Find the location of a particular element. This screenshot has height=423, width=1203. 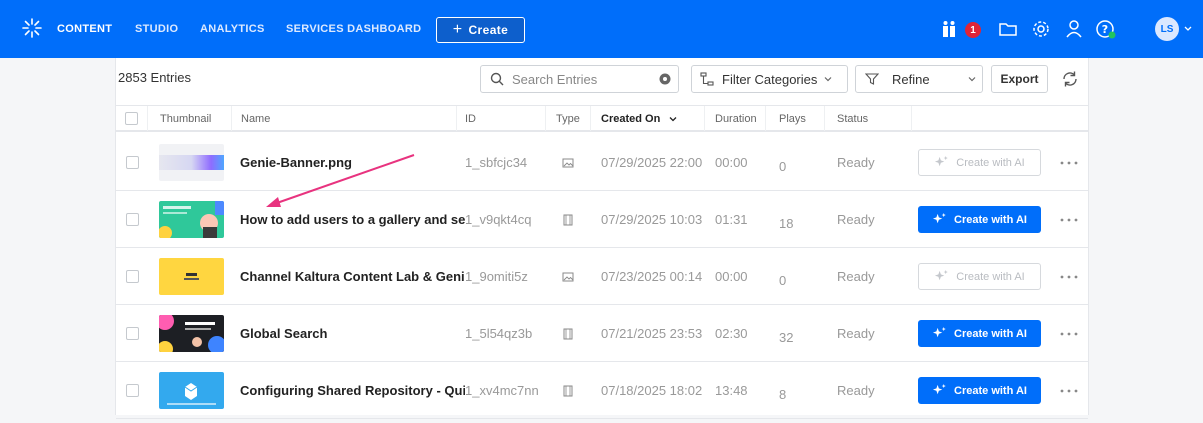

column-created-on: Created On is located at coordinates (648, 118).